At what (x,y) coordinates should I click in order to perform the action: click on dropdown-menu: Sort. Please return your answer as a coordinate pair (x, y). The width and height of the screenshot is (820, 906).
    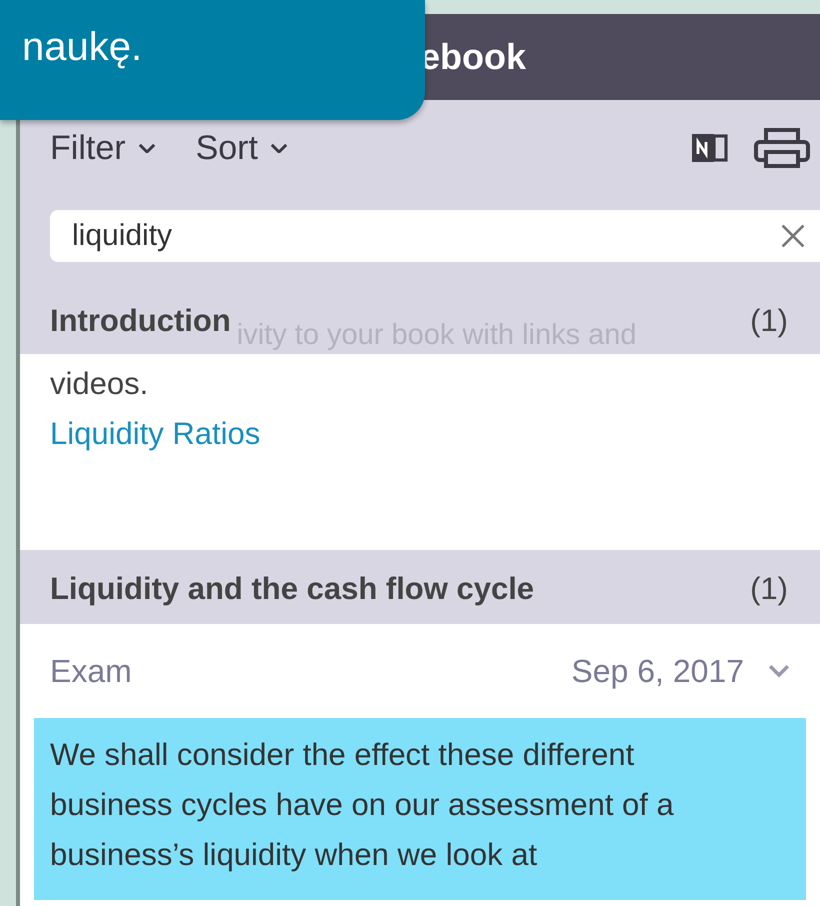
    Looking at the image, I should click on (242, 148).